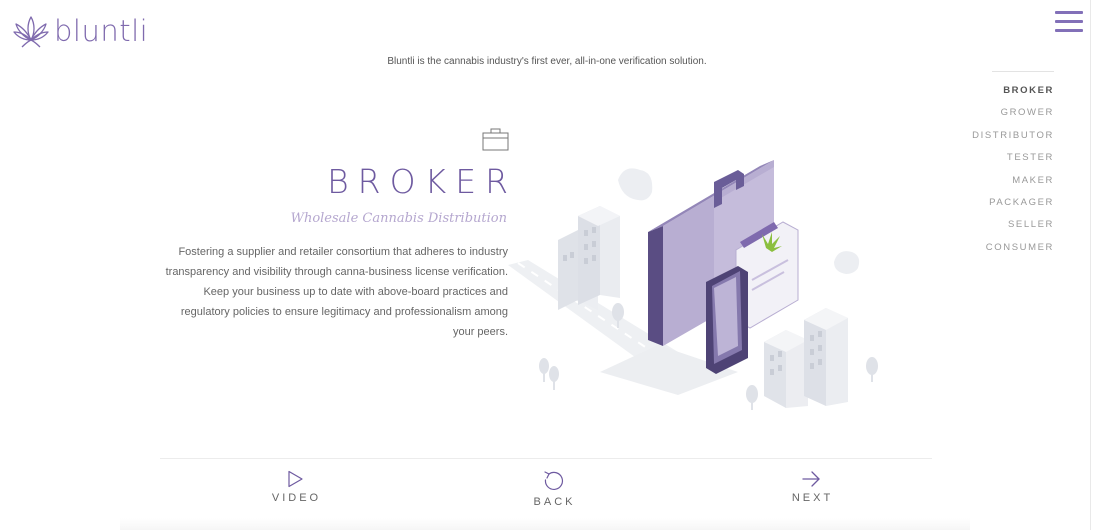 The image size is (1094, 530). I want to click on nav-item-distributor: DISTRIBUTOR, so click(1013, 141).